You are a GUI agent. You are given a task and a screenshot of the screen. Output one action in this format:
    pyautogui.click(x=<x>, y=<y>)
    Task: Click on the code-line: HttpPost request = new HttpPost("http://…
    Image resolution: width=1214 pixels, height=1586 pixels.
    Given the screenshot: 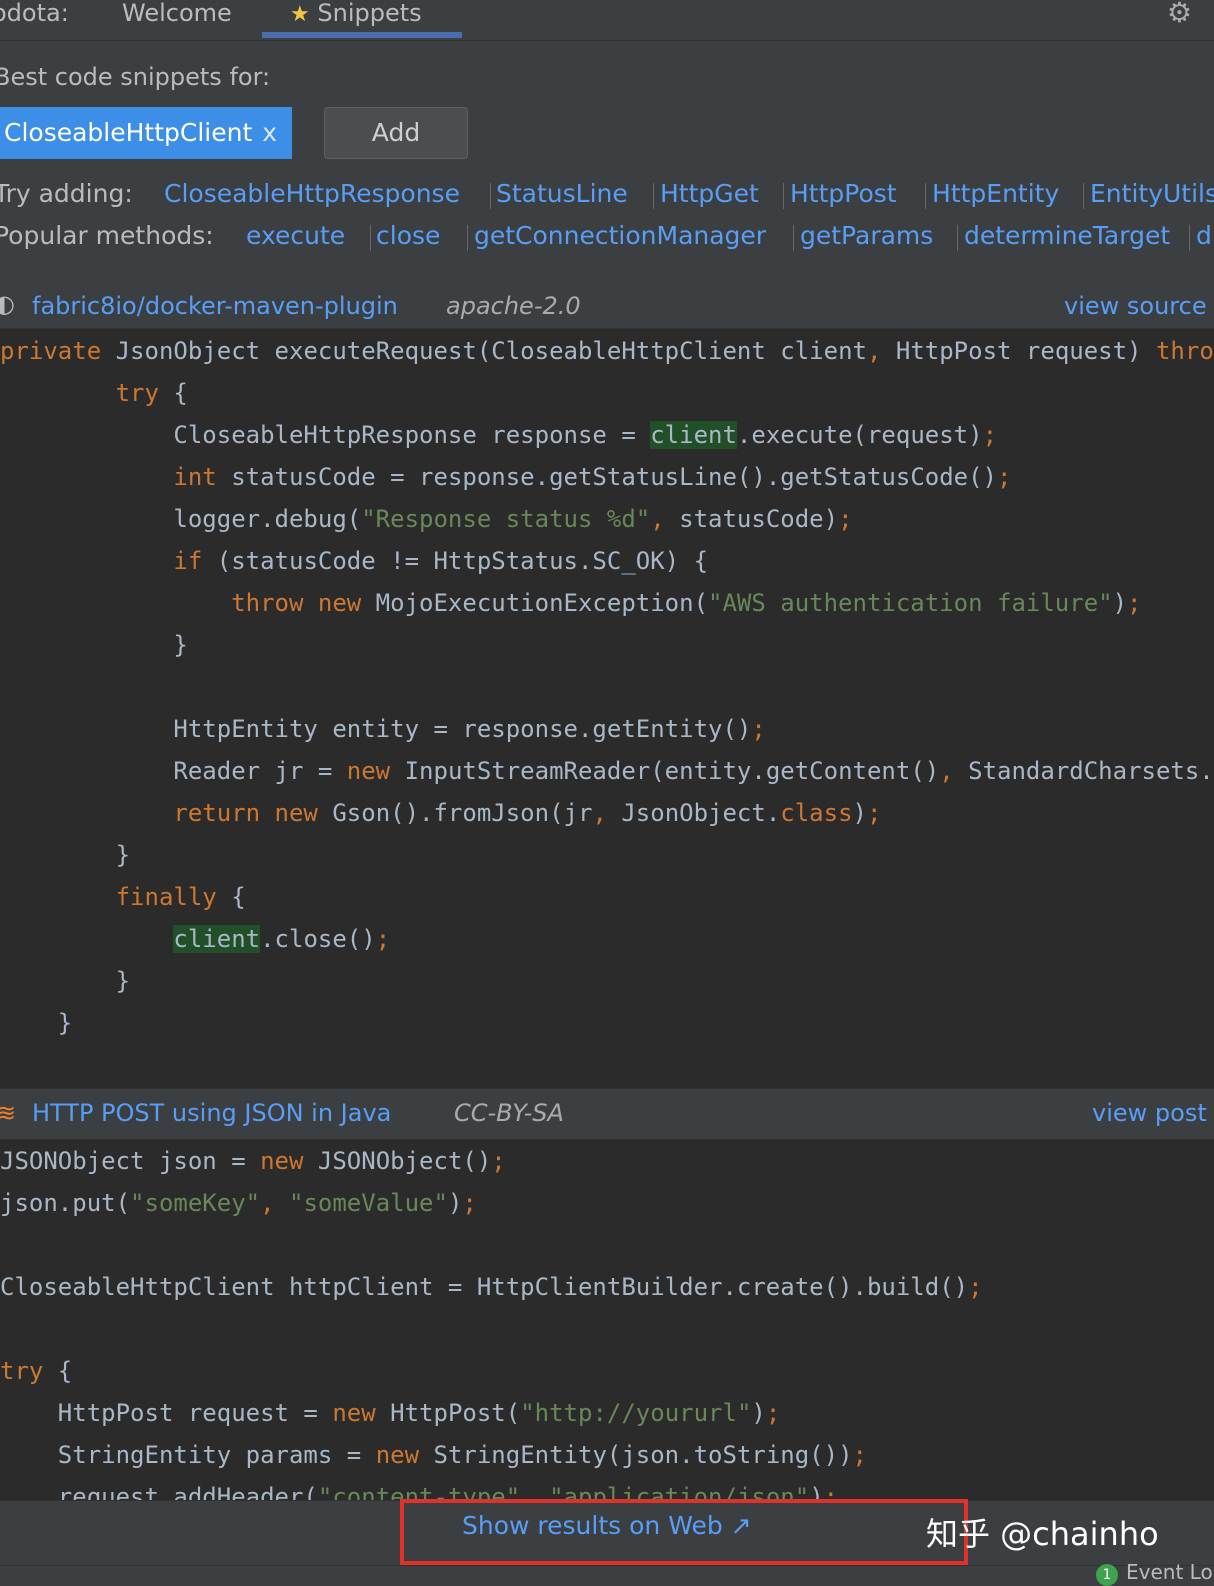 What is the action you would take?
    pyautogui.click(x=390, y=1413)
    